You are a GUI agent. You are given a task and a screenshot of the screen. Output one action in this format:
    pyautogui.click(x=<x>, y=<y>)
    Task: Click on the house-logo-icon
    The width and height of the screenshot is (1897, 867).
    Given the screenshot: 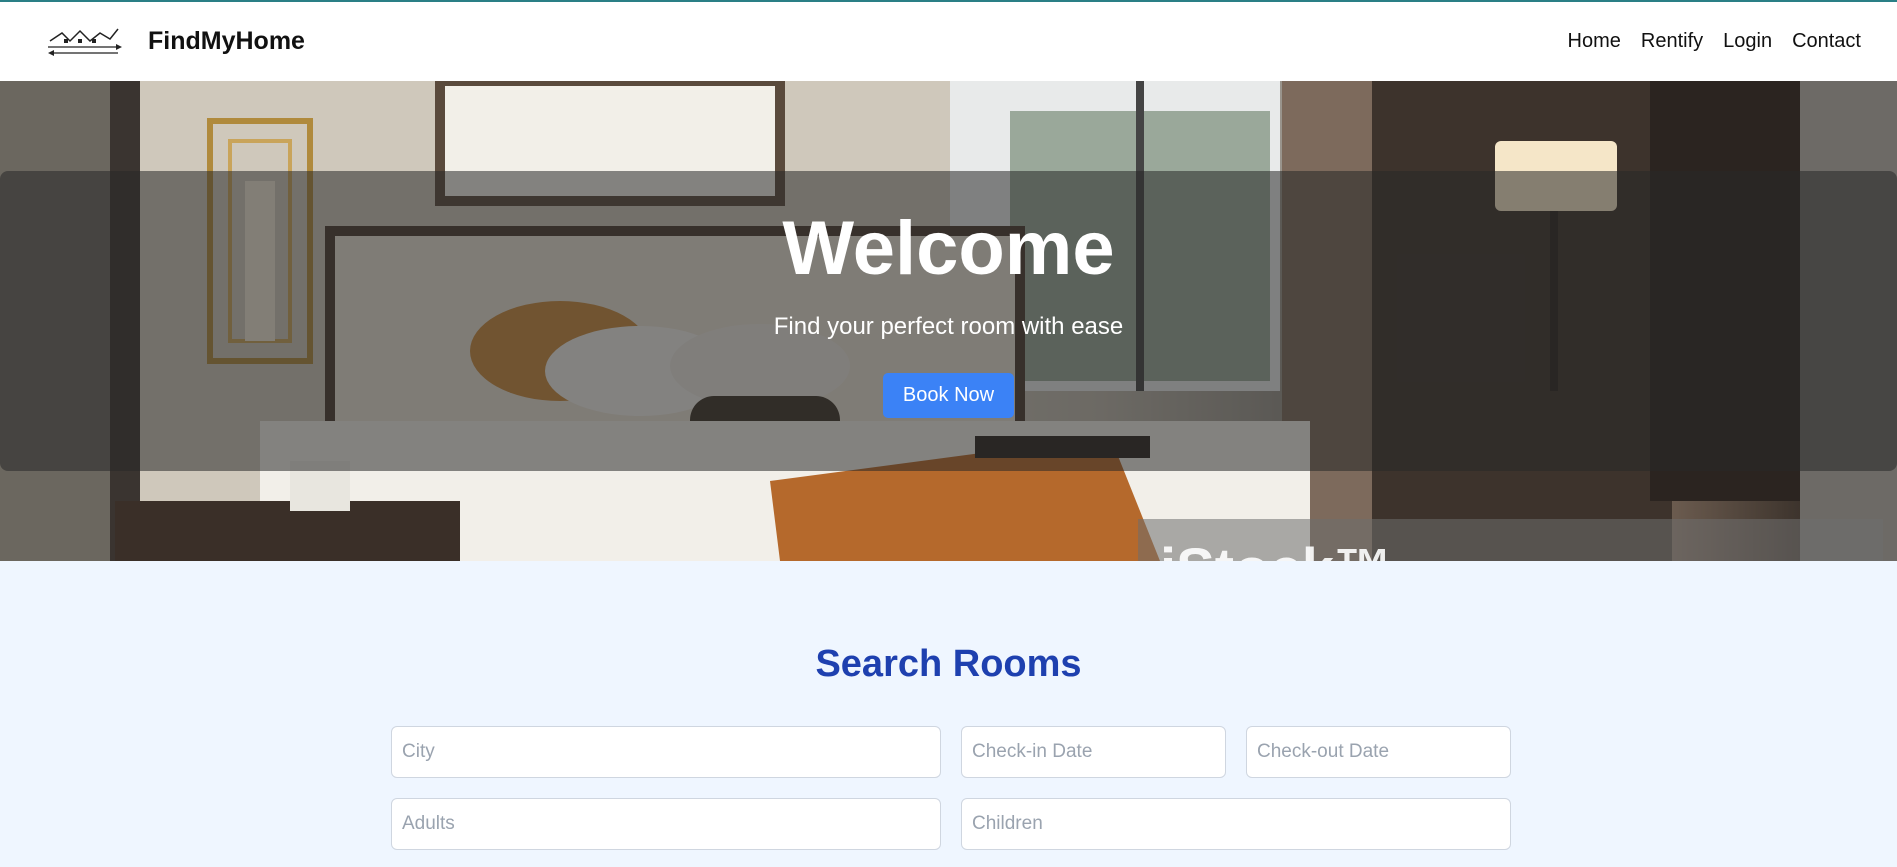 What is the action you would take?
    pyautogui.click(x=85, y=41)
    